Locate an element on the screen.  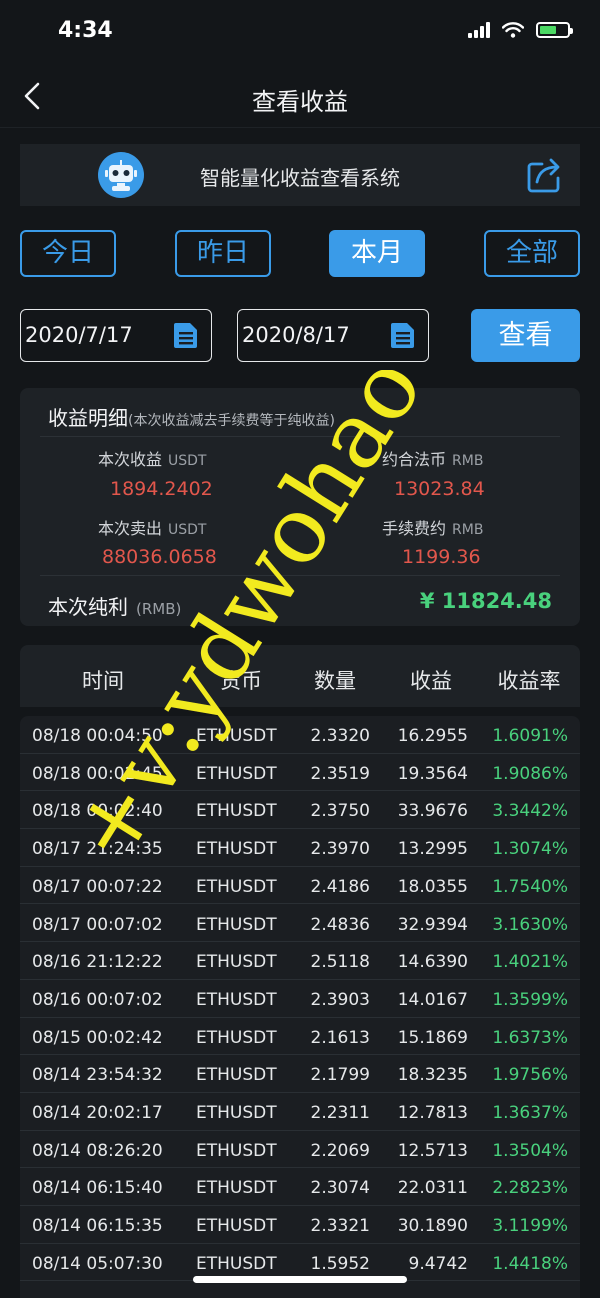
row-time: 08/16 00:07:02 is located at coordinates (97, 999).